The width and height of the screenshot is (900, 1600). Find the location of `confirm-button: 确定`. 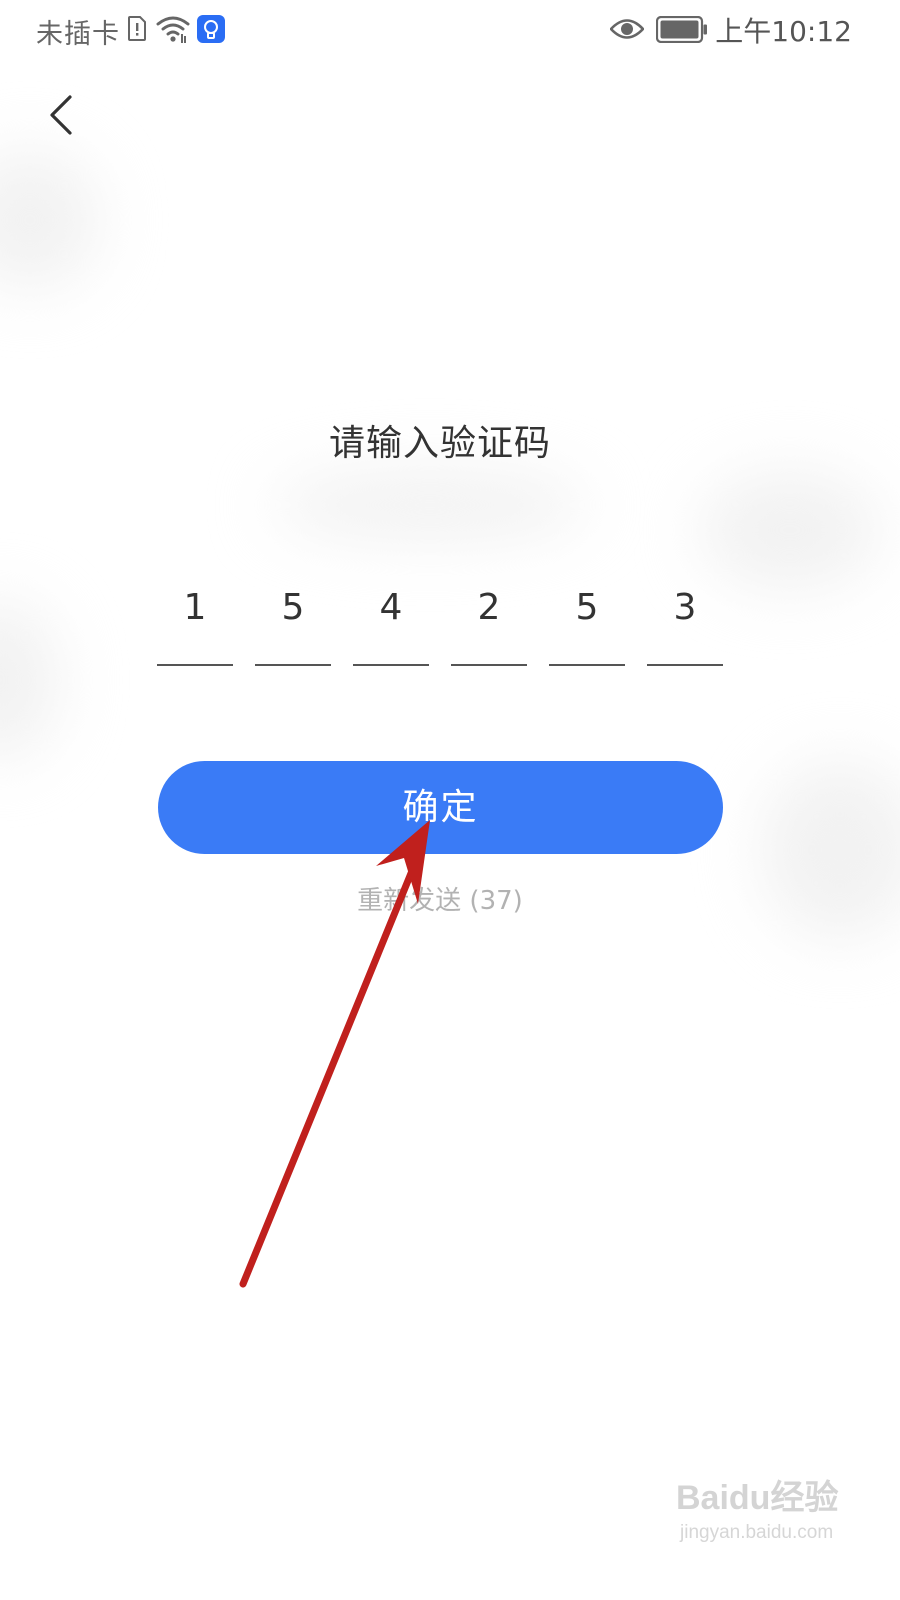

confirm-button: 确定 is located at coordinates (440, 807).